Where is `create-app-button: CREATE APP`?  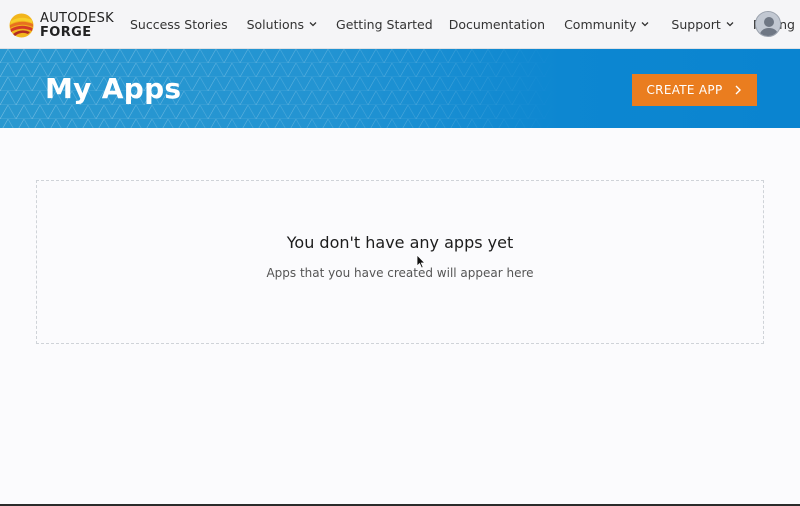 create-app-button: CREATE APP is located at coordinates (694, 90).